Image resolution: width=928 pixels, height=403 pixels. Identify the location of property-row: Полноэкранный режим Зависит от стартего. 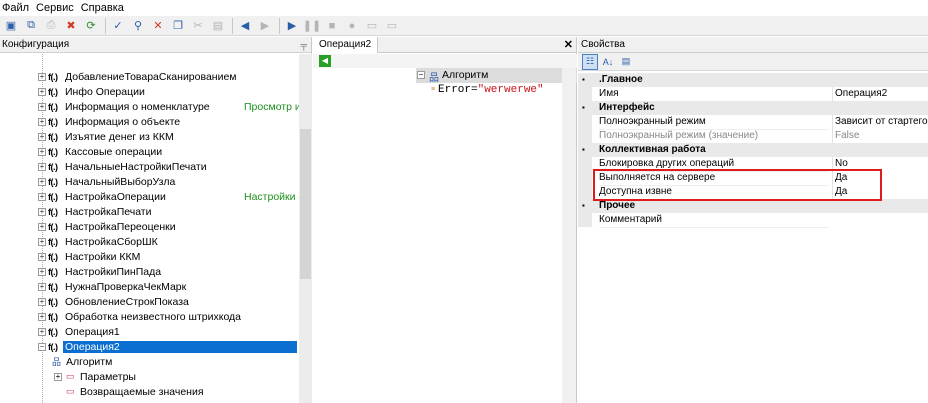
(753, 122).